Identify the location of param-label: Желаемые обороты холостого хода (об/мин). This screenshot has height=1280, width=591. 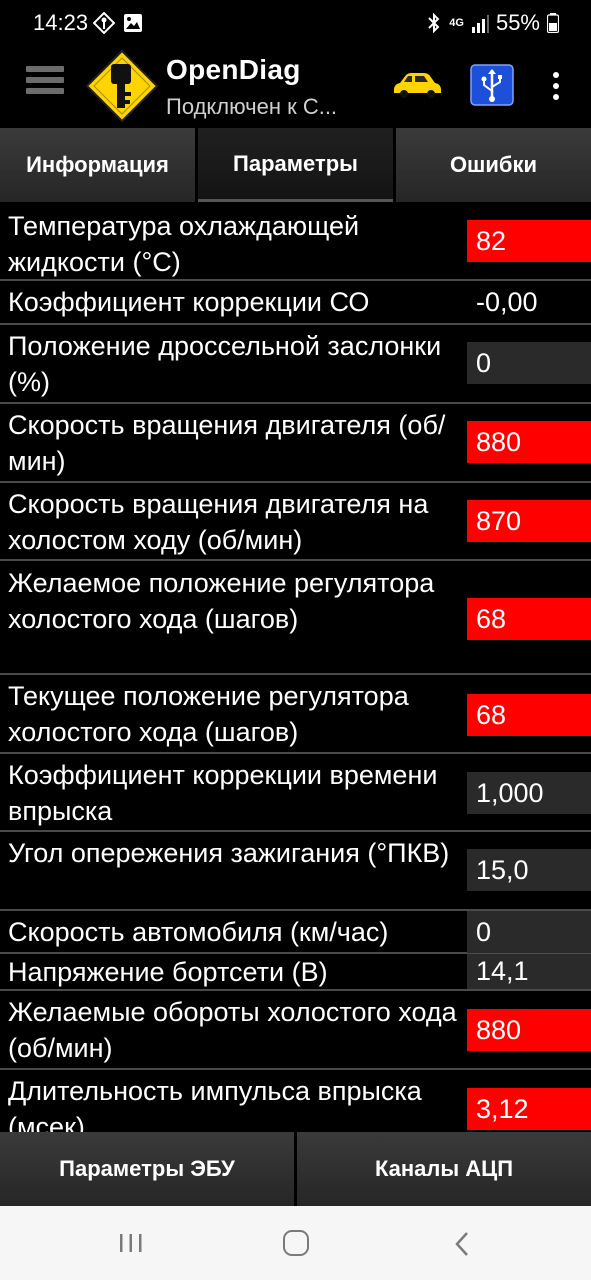
(232, 1030).